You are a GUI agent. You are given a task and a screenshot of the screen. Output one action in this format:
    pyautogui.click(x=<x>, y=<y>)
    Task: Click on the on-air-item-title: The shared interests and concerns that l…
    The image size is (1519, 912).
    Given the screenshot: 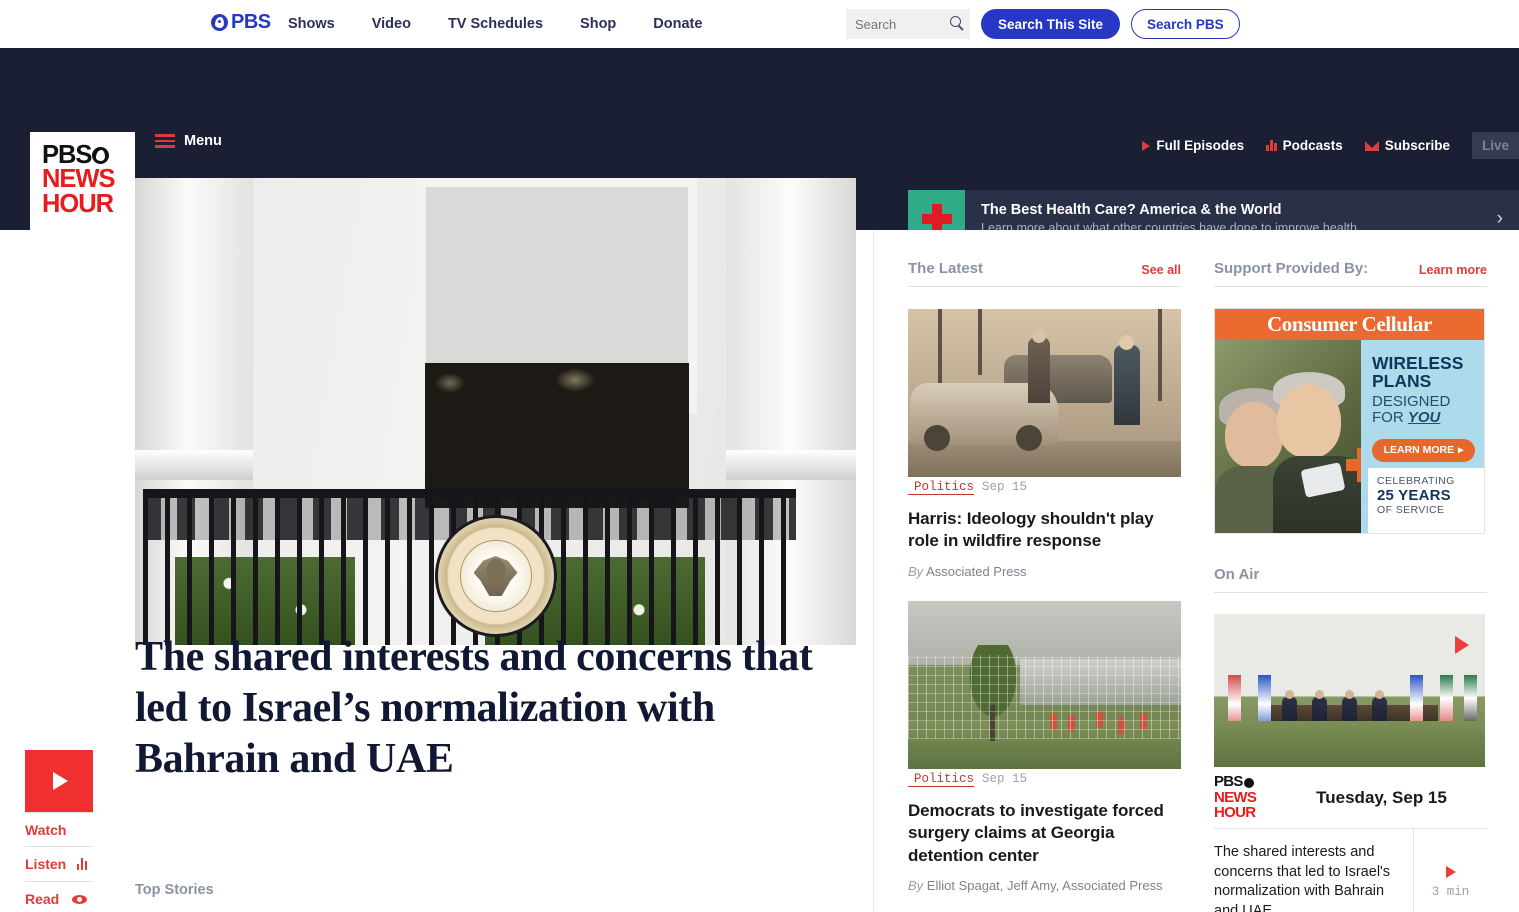 What is the action you would take?
    pyautogui.click(x=1313, y=870)
    